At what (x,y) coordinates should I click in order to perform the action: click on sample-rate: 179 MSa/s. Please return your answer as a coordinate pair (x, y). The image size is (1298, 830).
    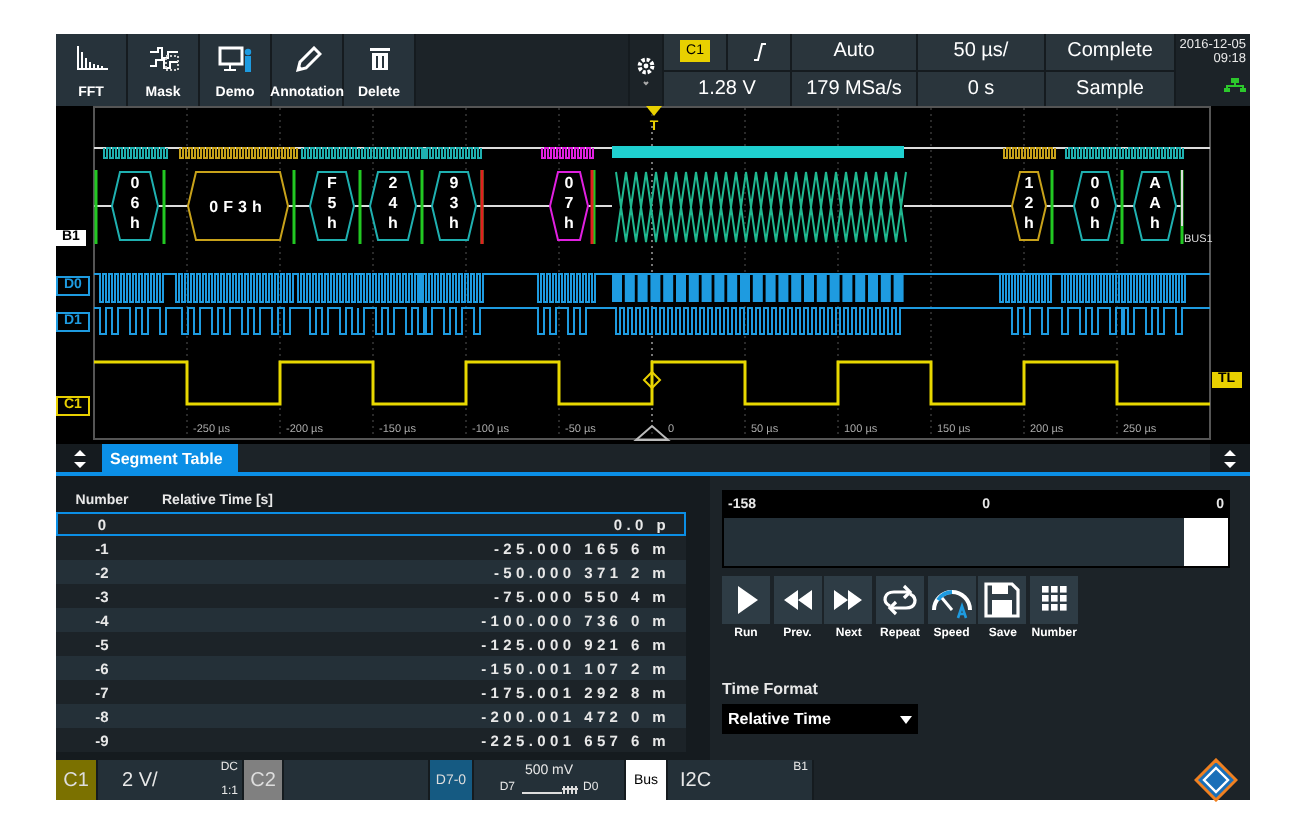
    Looking at the image, I should click on (854, 88).